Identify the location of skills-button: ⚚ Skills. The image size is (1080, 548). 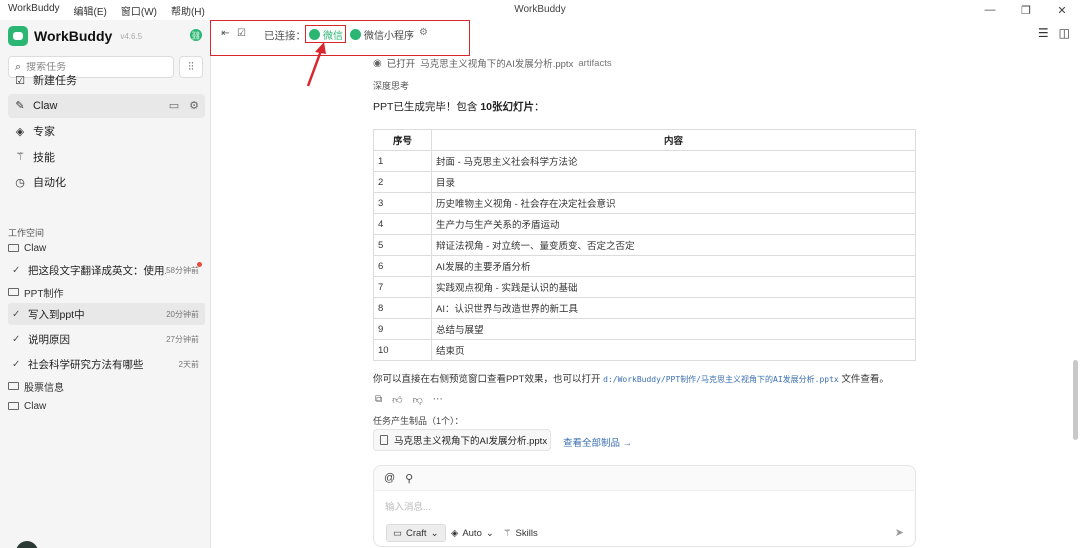
(520, 533).